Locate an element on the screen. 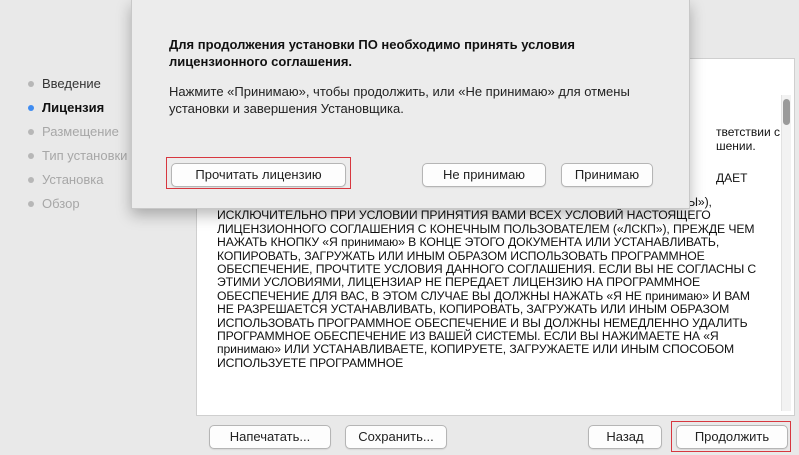 The image size is (799, 455). step-label: Размещение is located at coordinates (80, 131).